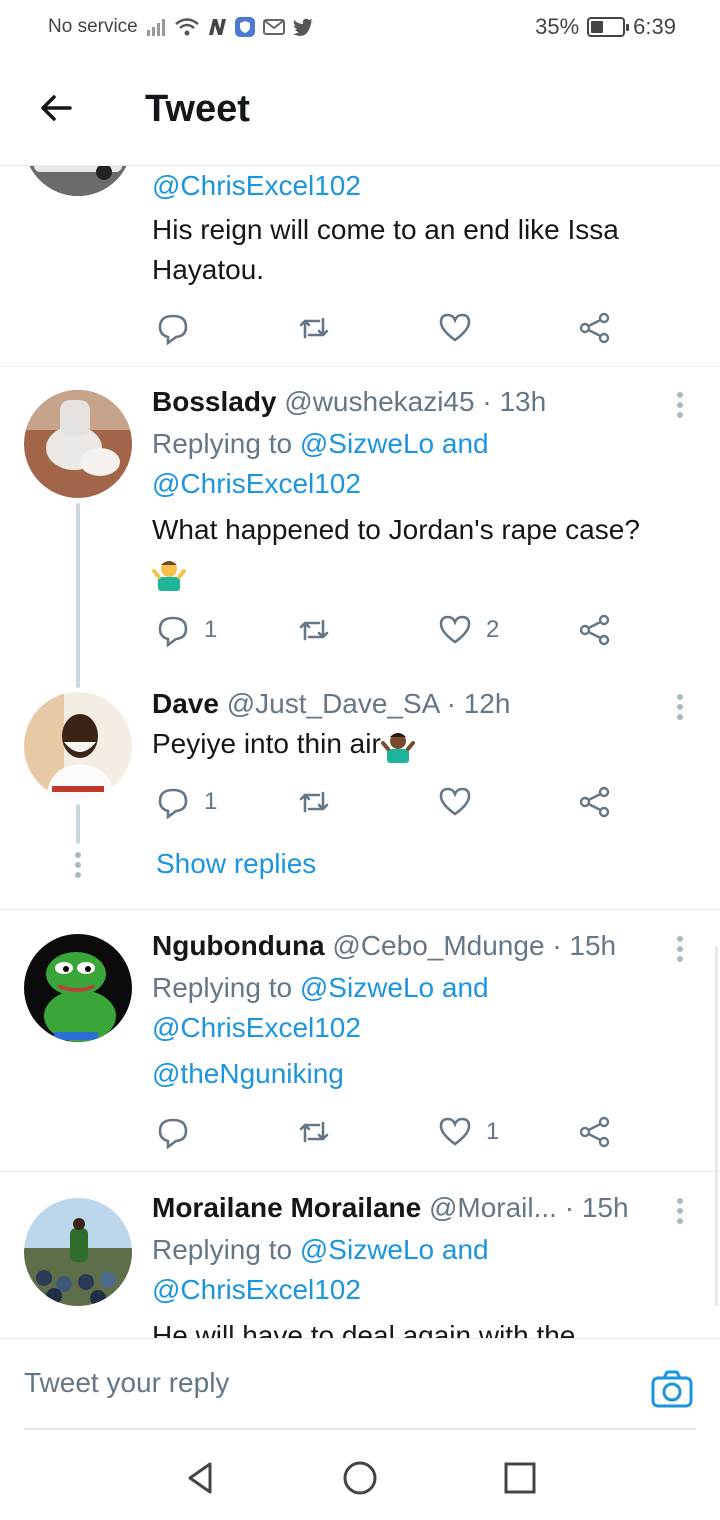 The image size is (720, 1520). I want to click on battery-icon, so click(608, 27).